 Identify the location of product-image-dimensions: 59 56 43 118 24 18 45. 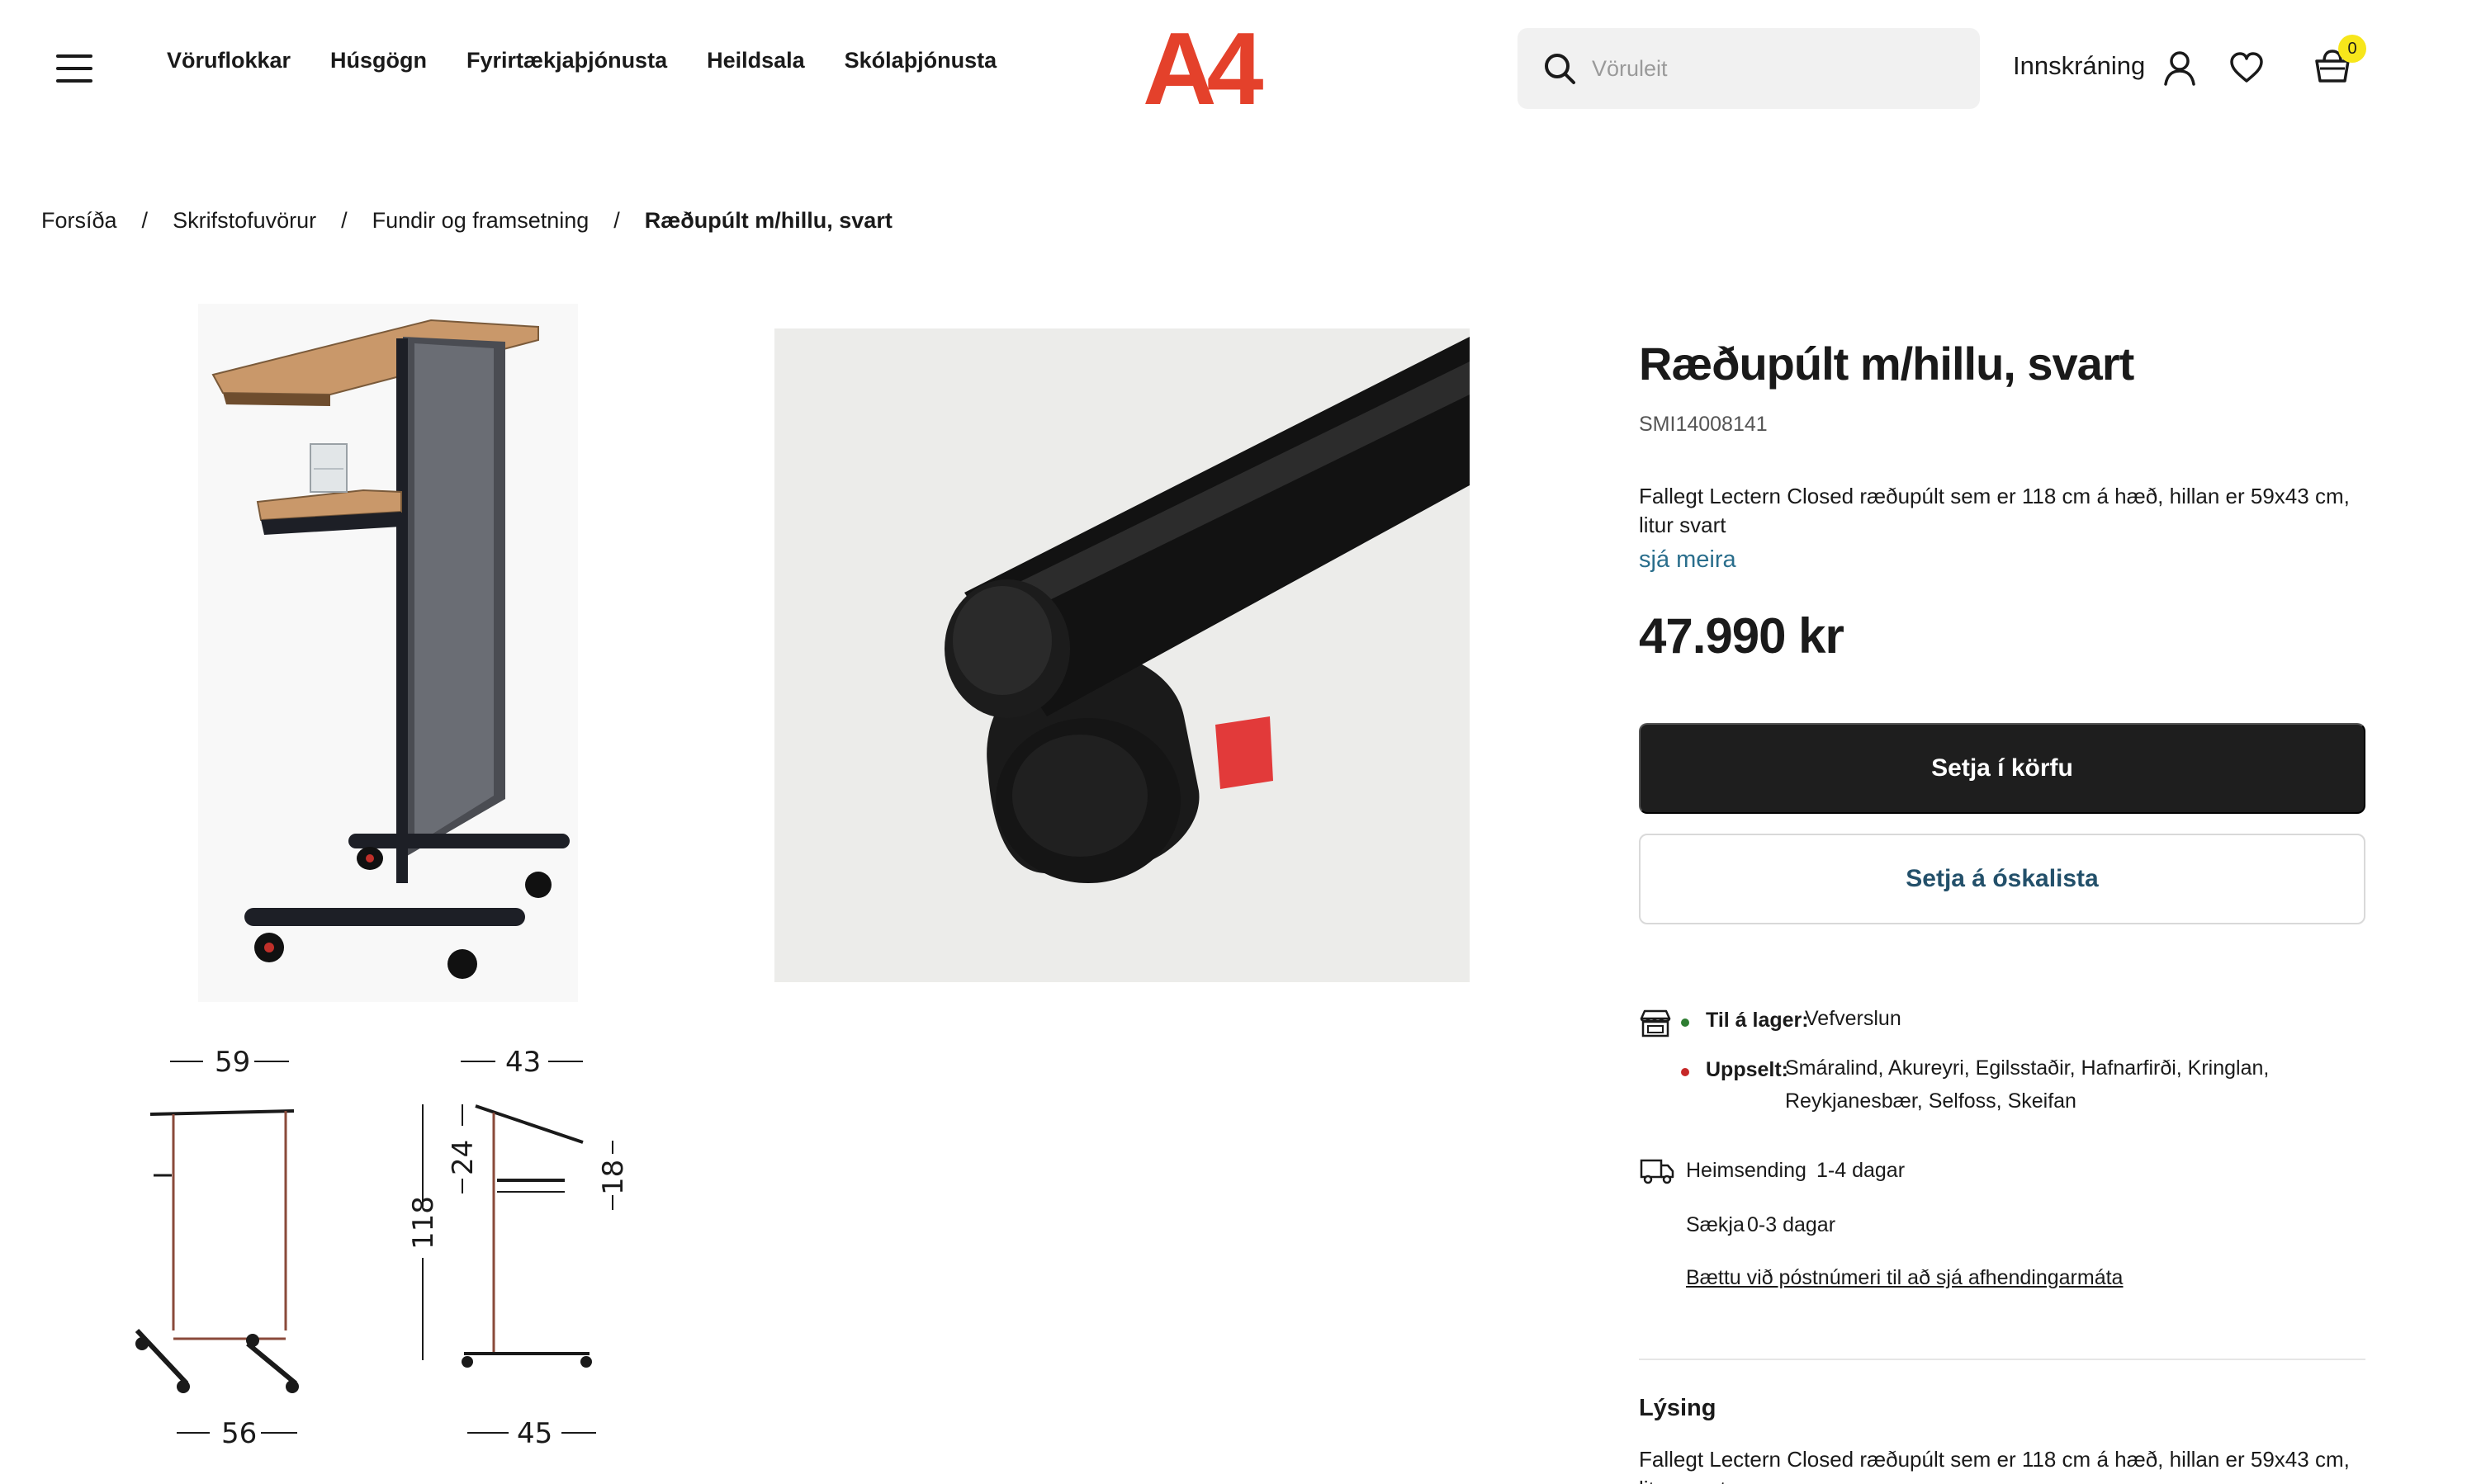
(384, 1248).